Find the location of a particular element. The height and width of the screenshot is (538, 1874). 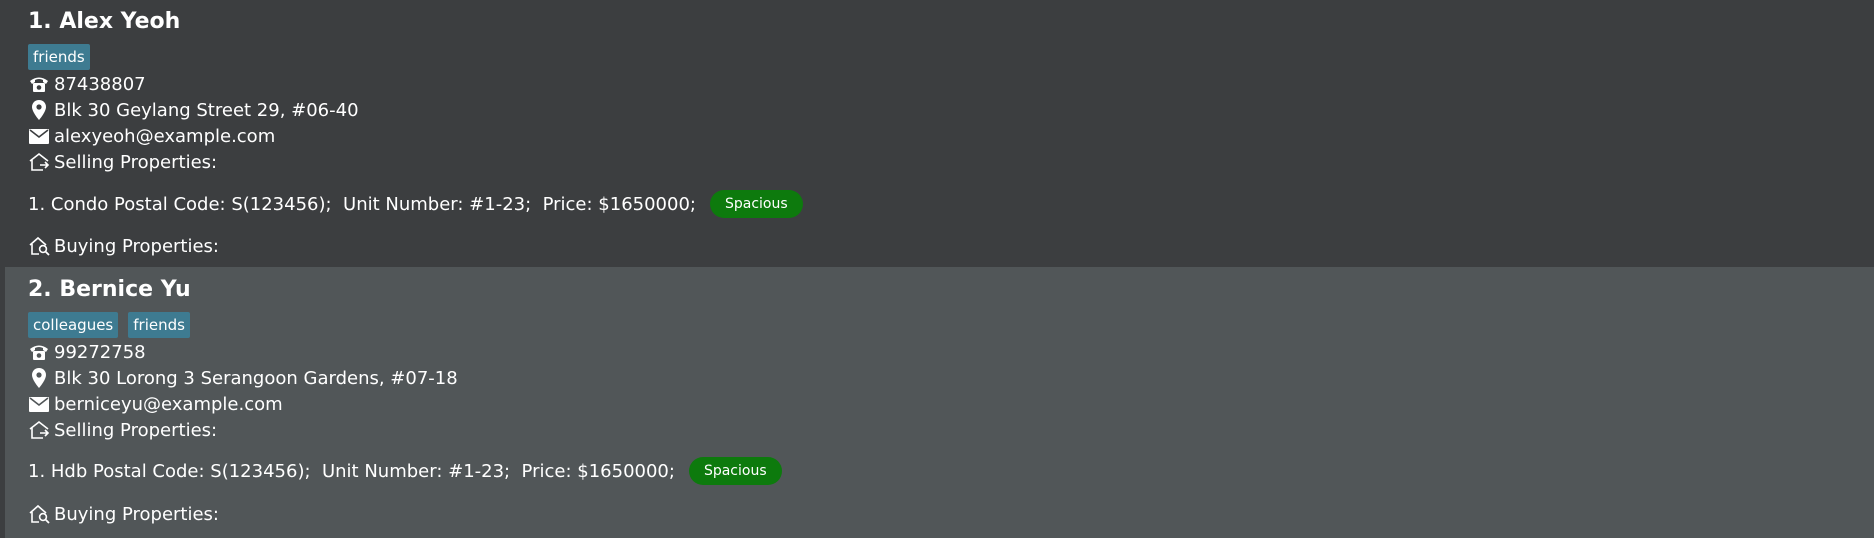

tag-list: friends is located at coordinates (59, 57).